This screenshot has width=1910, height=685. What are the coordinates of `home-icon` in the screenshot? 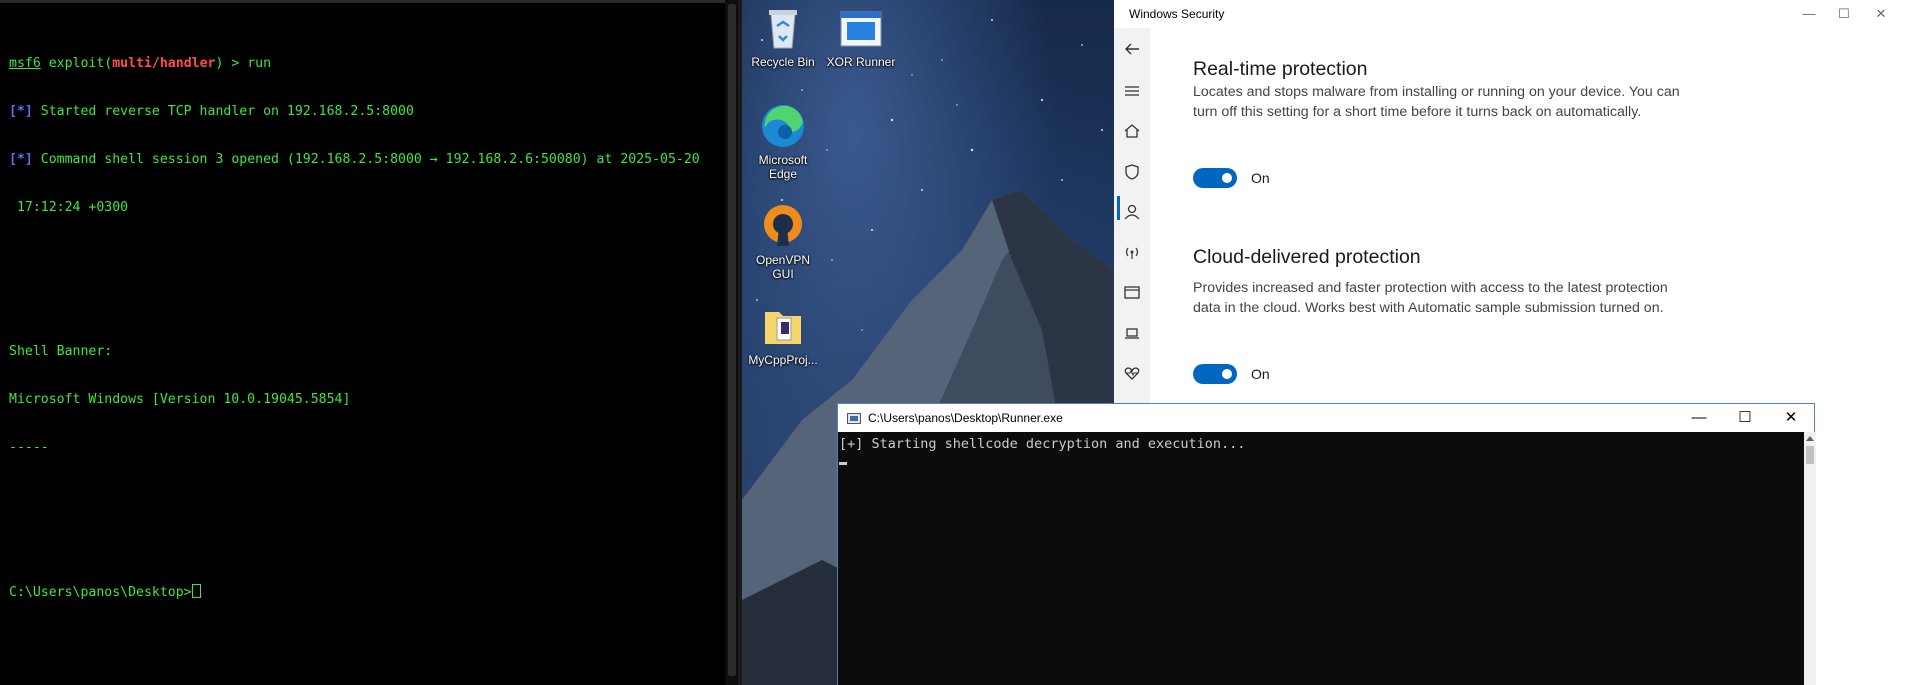 It's located at (1132, 131).